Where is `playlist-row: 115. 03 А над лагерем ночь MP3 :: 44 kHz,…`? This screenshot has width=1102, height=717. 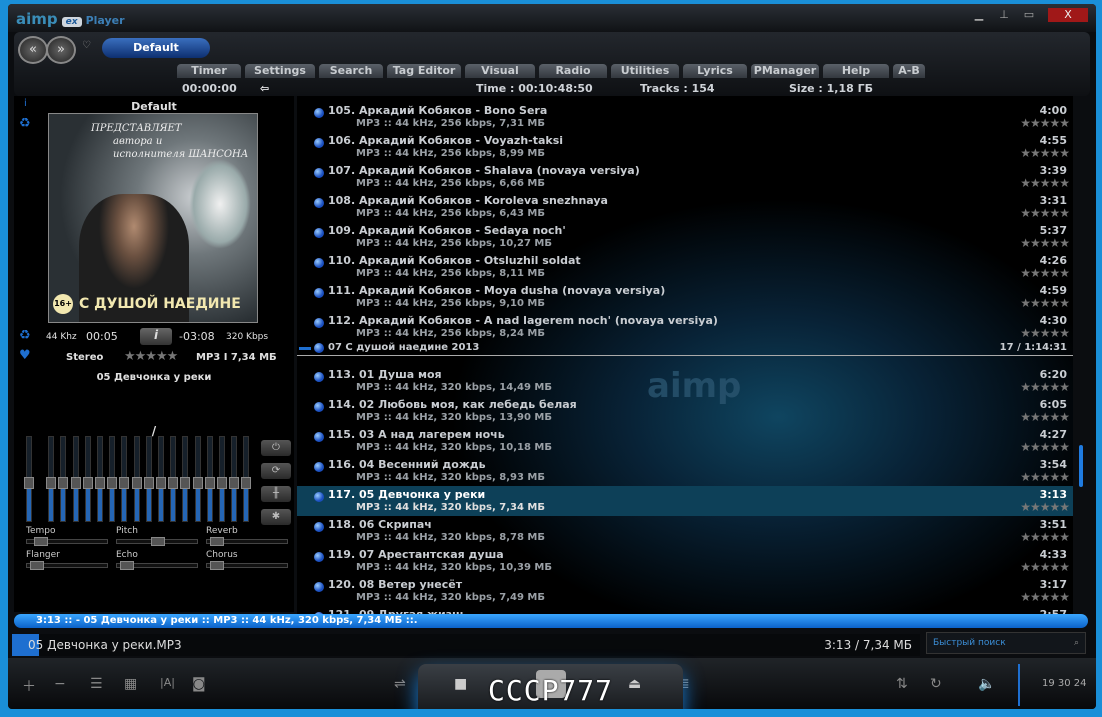
playlist-row: 115. 03 А над лагерем ночь MP3 :: 44 kHz,… is located at coordinates (685, 441).